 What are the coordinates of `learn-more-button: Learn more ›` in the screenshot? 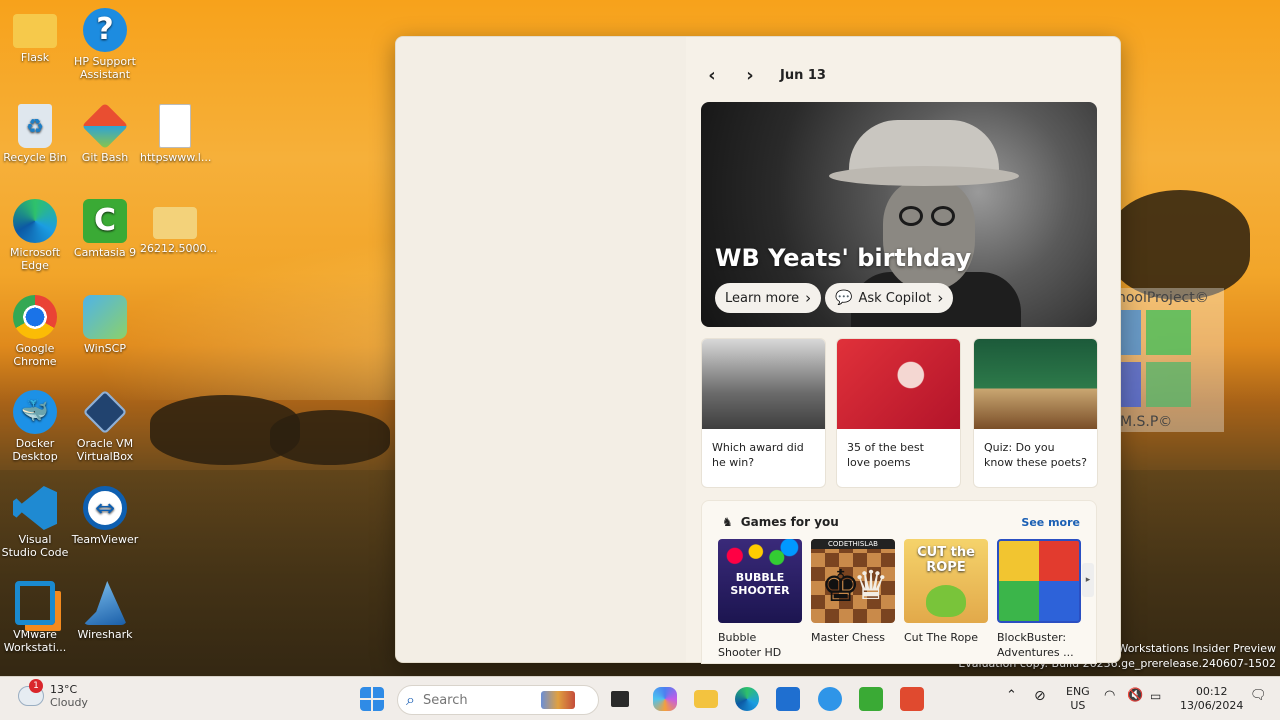 It's located at (768, 298).